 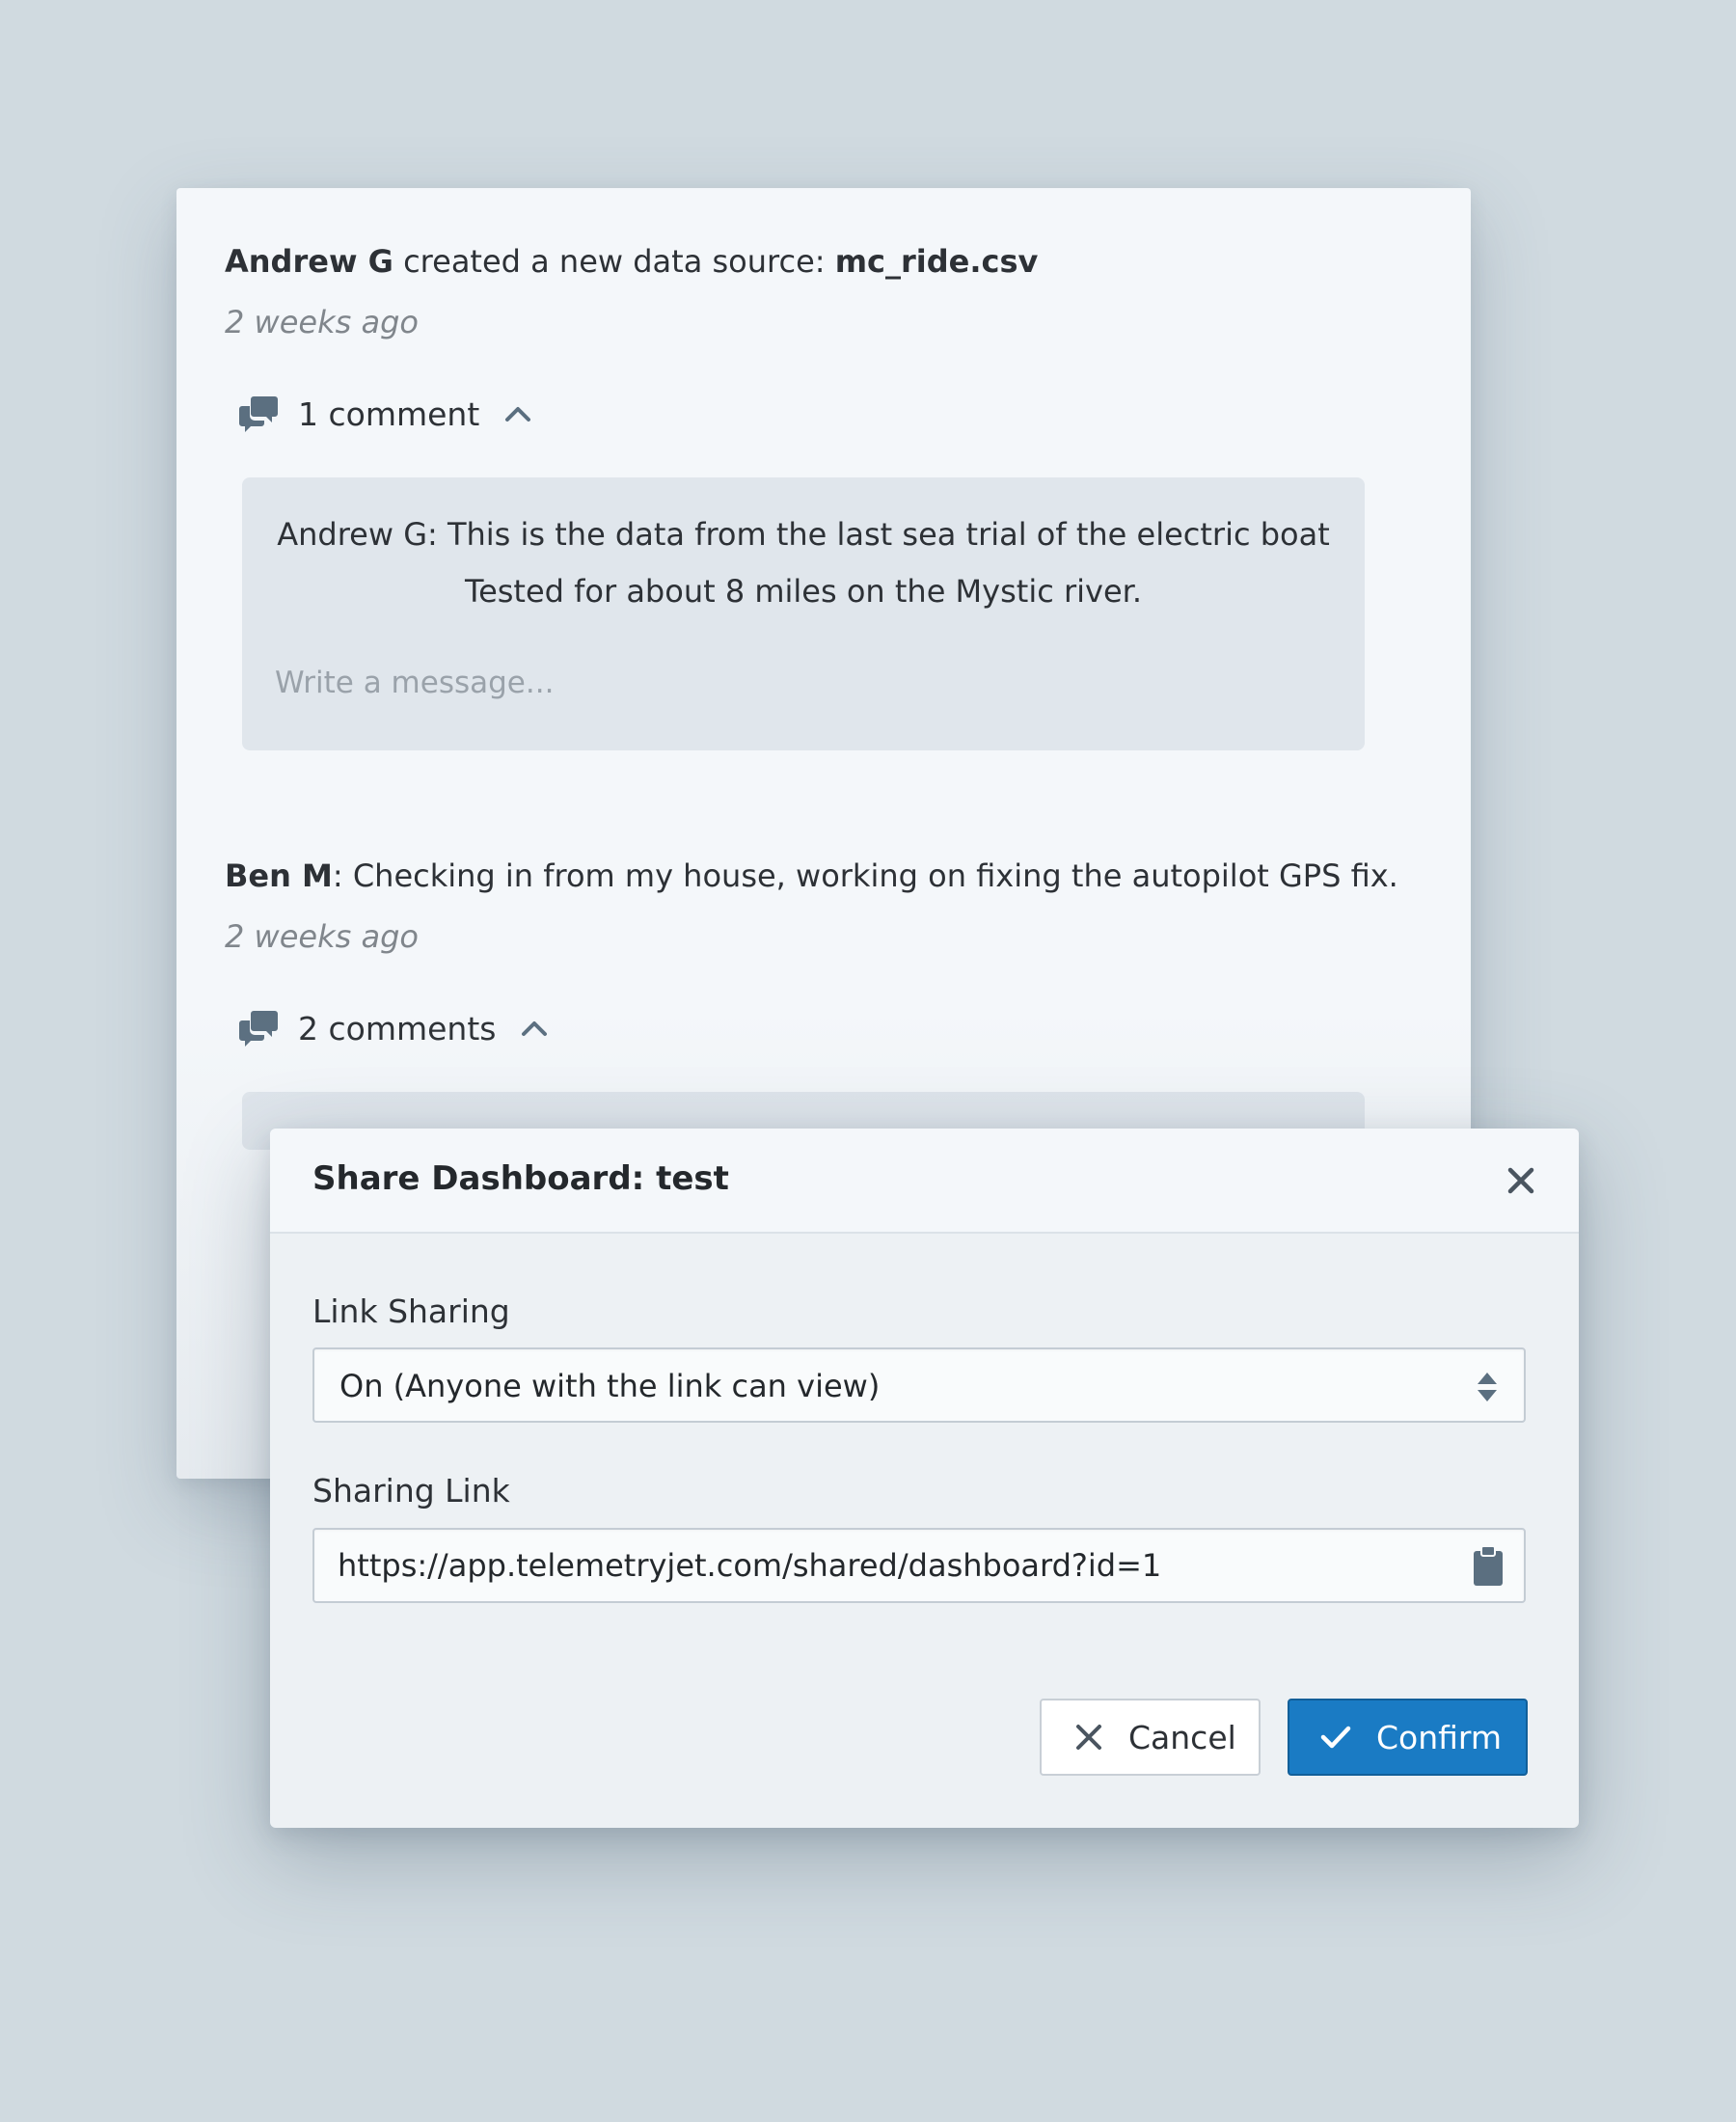 What do you see at coordinates (830, 414) in the screenshot?
I see `comments-toggle: 1 comment` at bounding box center [830, 414].